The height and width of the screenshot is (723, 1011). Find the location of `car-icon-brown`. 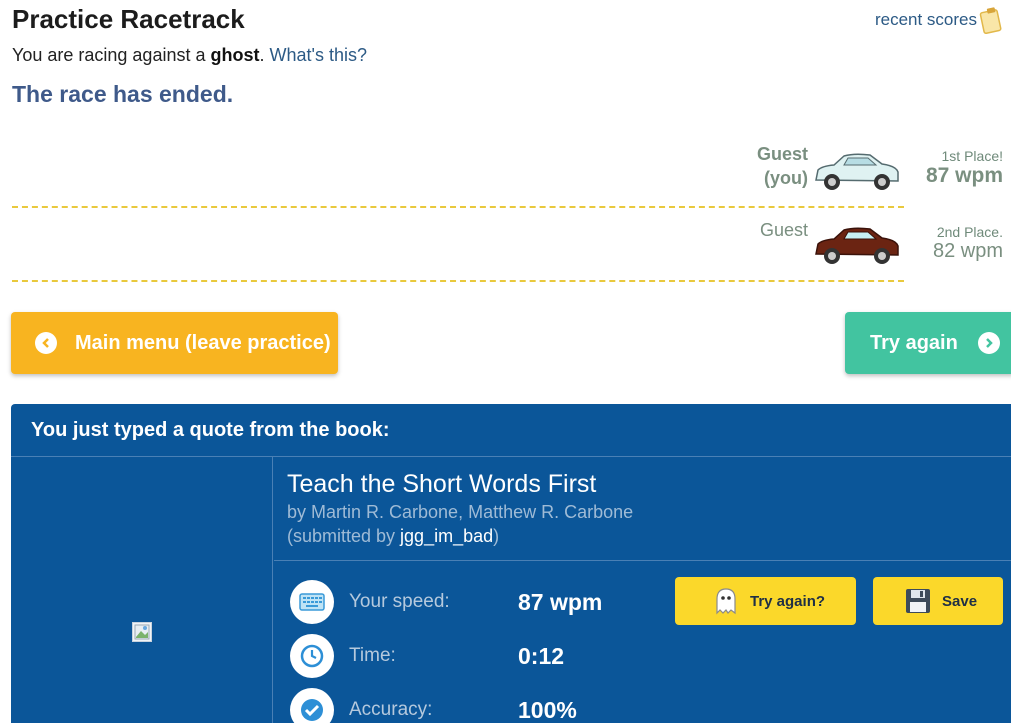

car-icon-brown is located at coordinates (857, 245).